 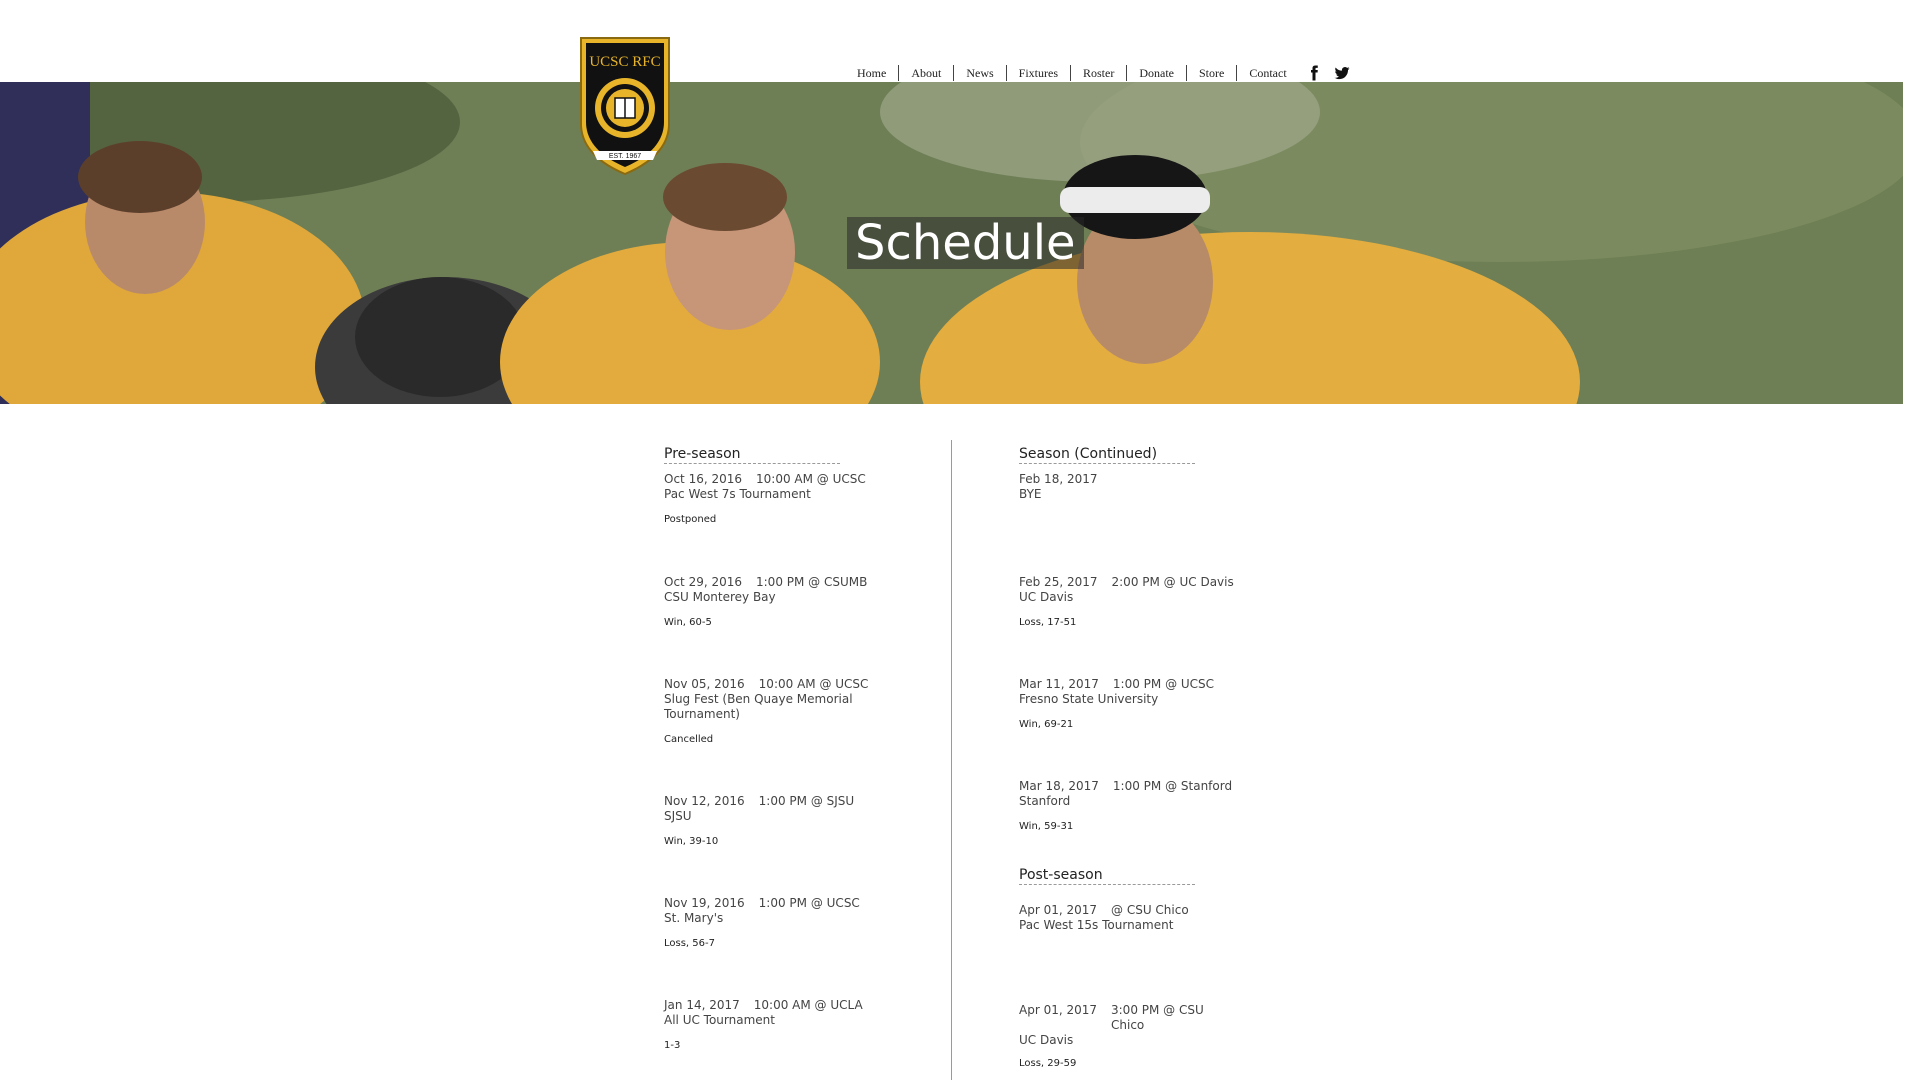 What do you see at coordinates (951, 760) in the screenshot?
I see `column-divider` at bounding box center [951, 760].